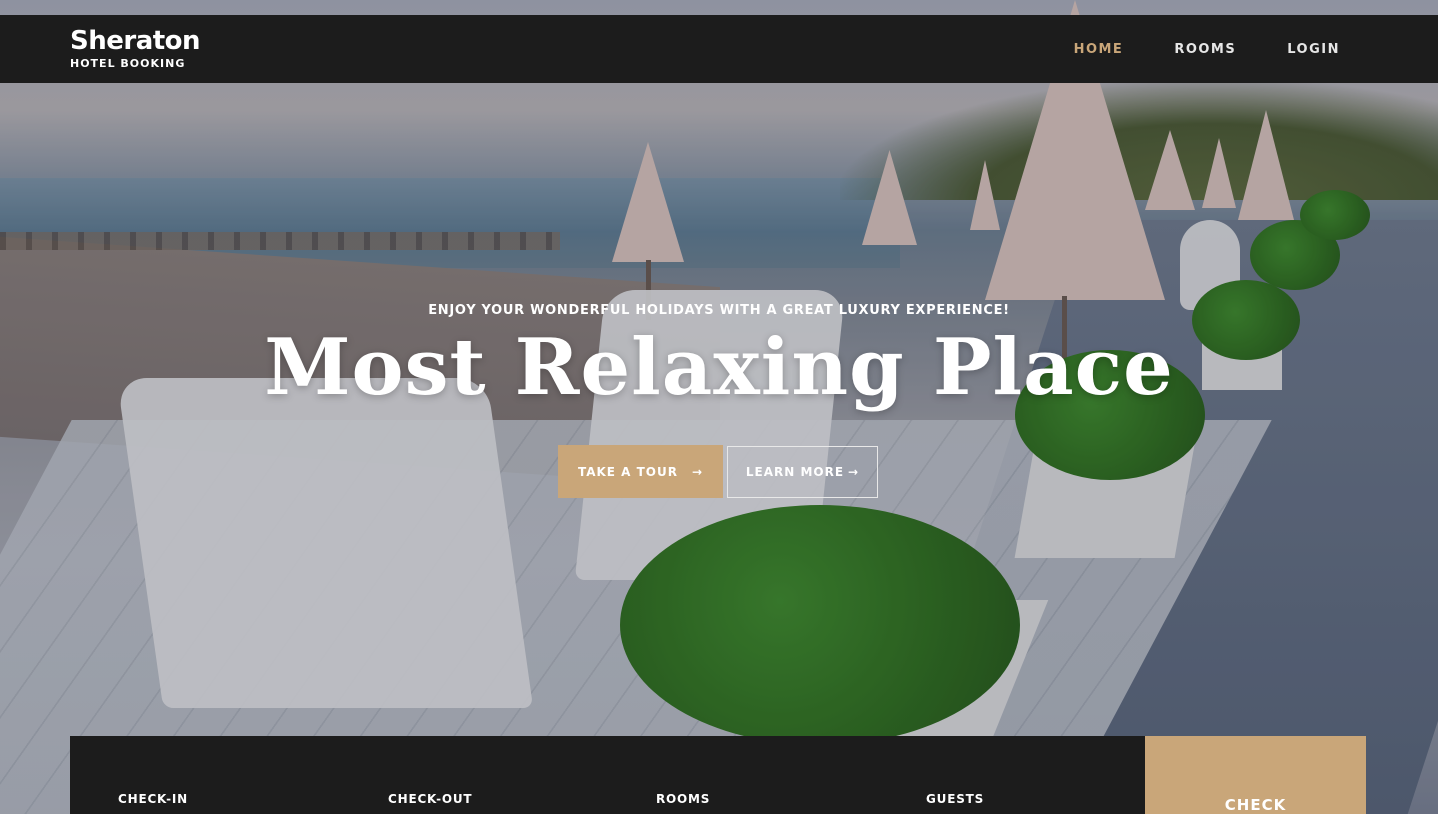 The image size is (1438, 814). What do you see at coordinates (683, 799) in the screenshot?
I see `rooms-field: ROOMS` at bounding box center [683, 799].